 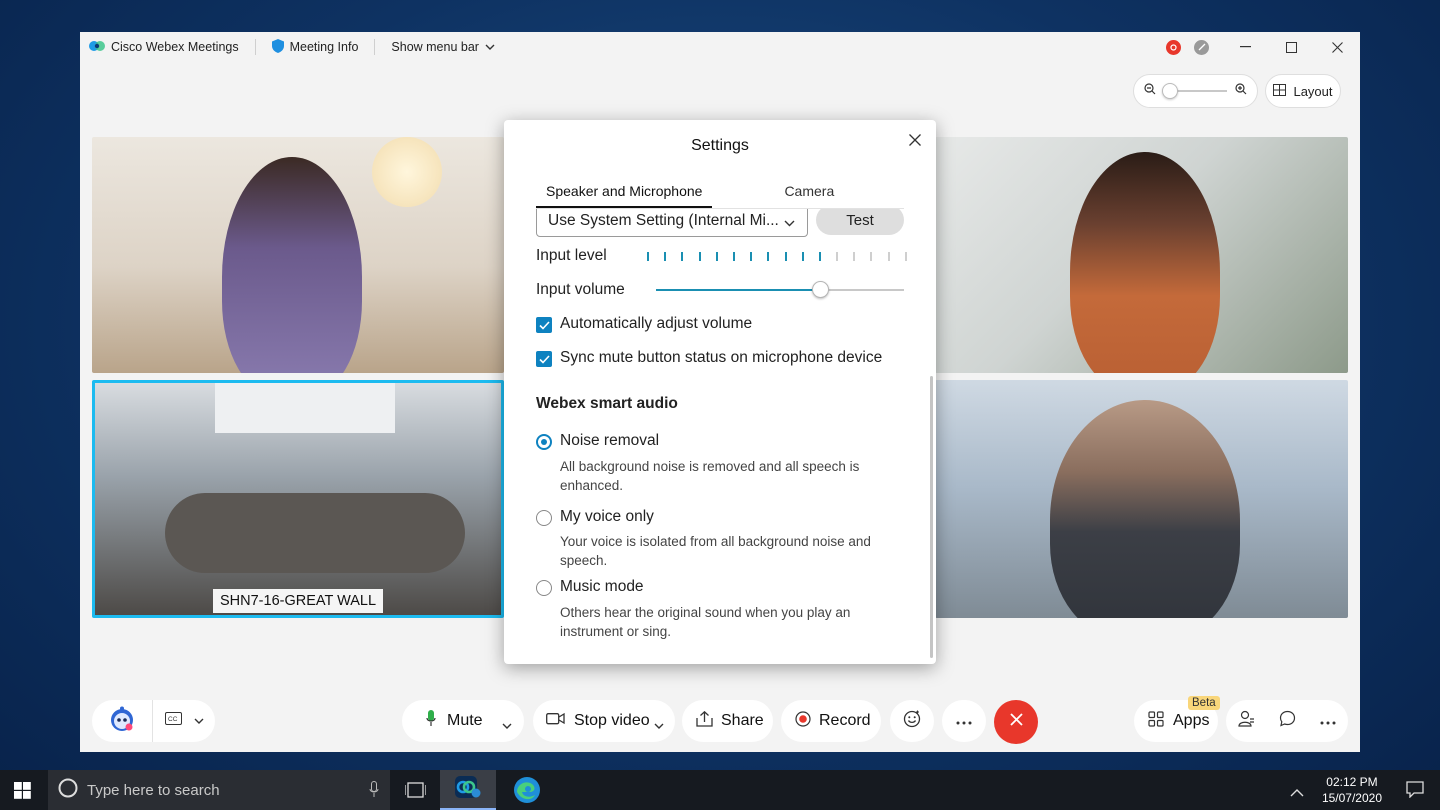 What do you see at coordinates (860, 222) in the screenshot?
I see `test-microphone-button: Test` at bounding box center [860, 222].